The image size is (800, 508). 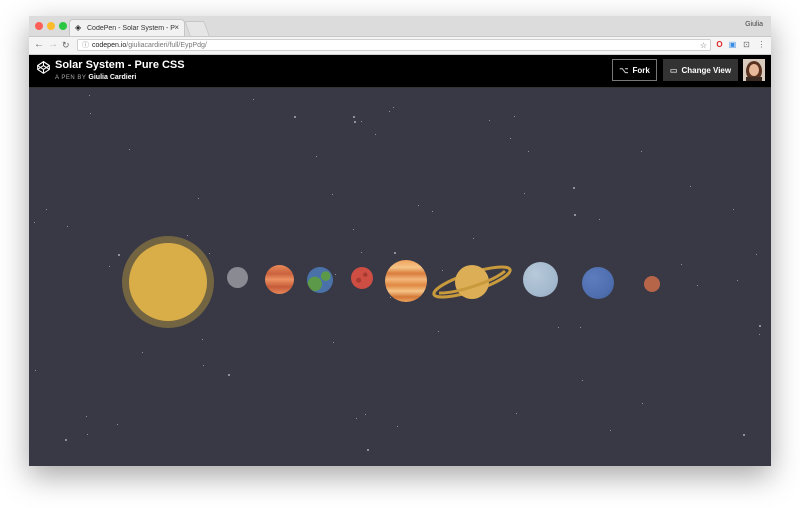 I want to click on author-name-link: Giulia Cardieri, so click(x=112, y=77).